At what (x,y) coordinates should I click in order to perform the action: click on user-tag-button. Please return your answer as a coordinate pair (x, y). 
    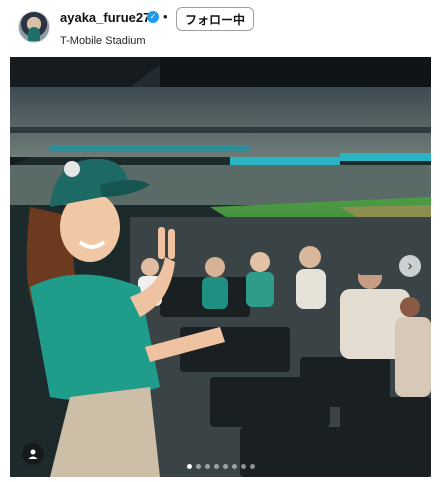
    Looking at the image, I should click on (33, 454).